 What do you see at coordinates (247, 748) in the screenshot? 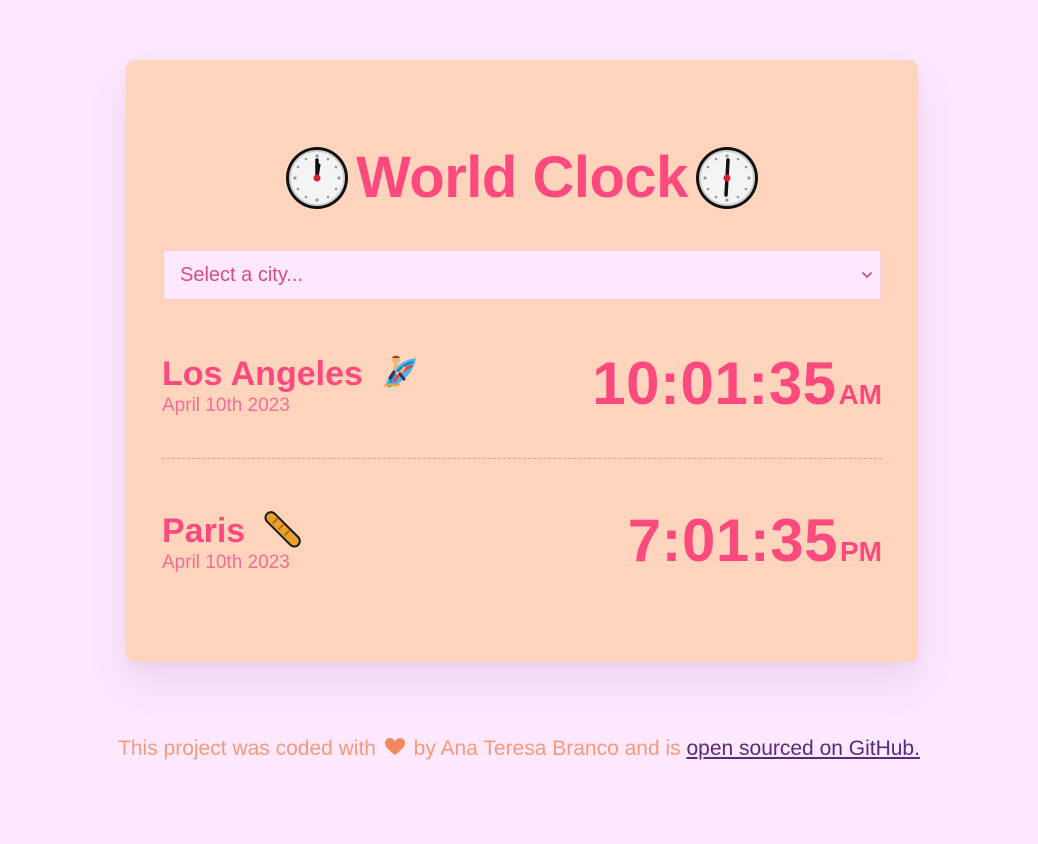
I see `footer-text-before: This project was coded with` at bounding box center [247, 748].